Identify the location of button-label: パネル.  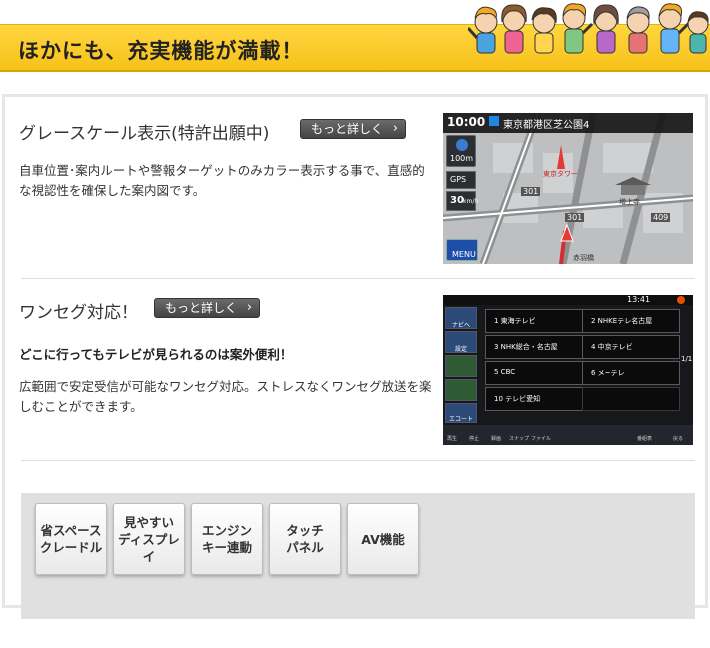
(305, 547).